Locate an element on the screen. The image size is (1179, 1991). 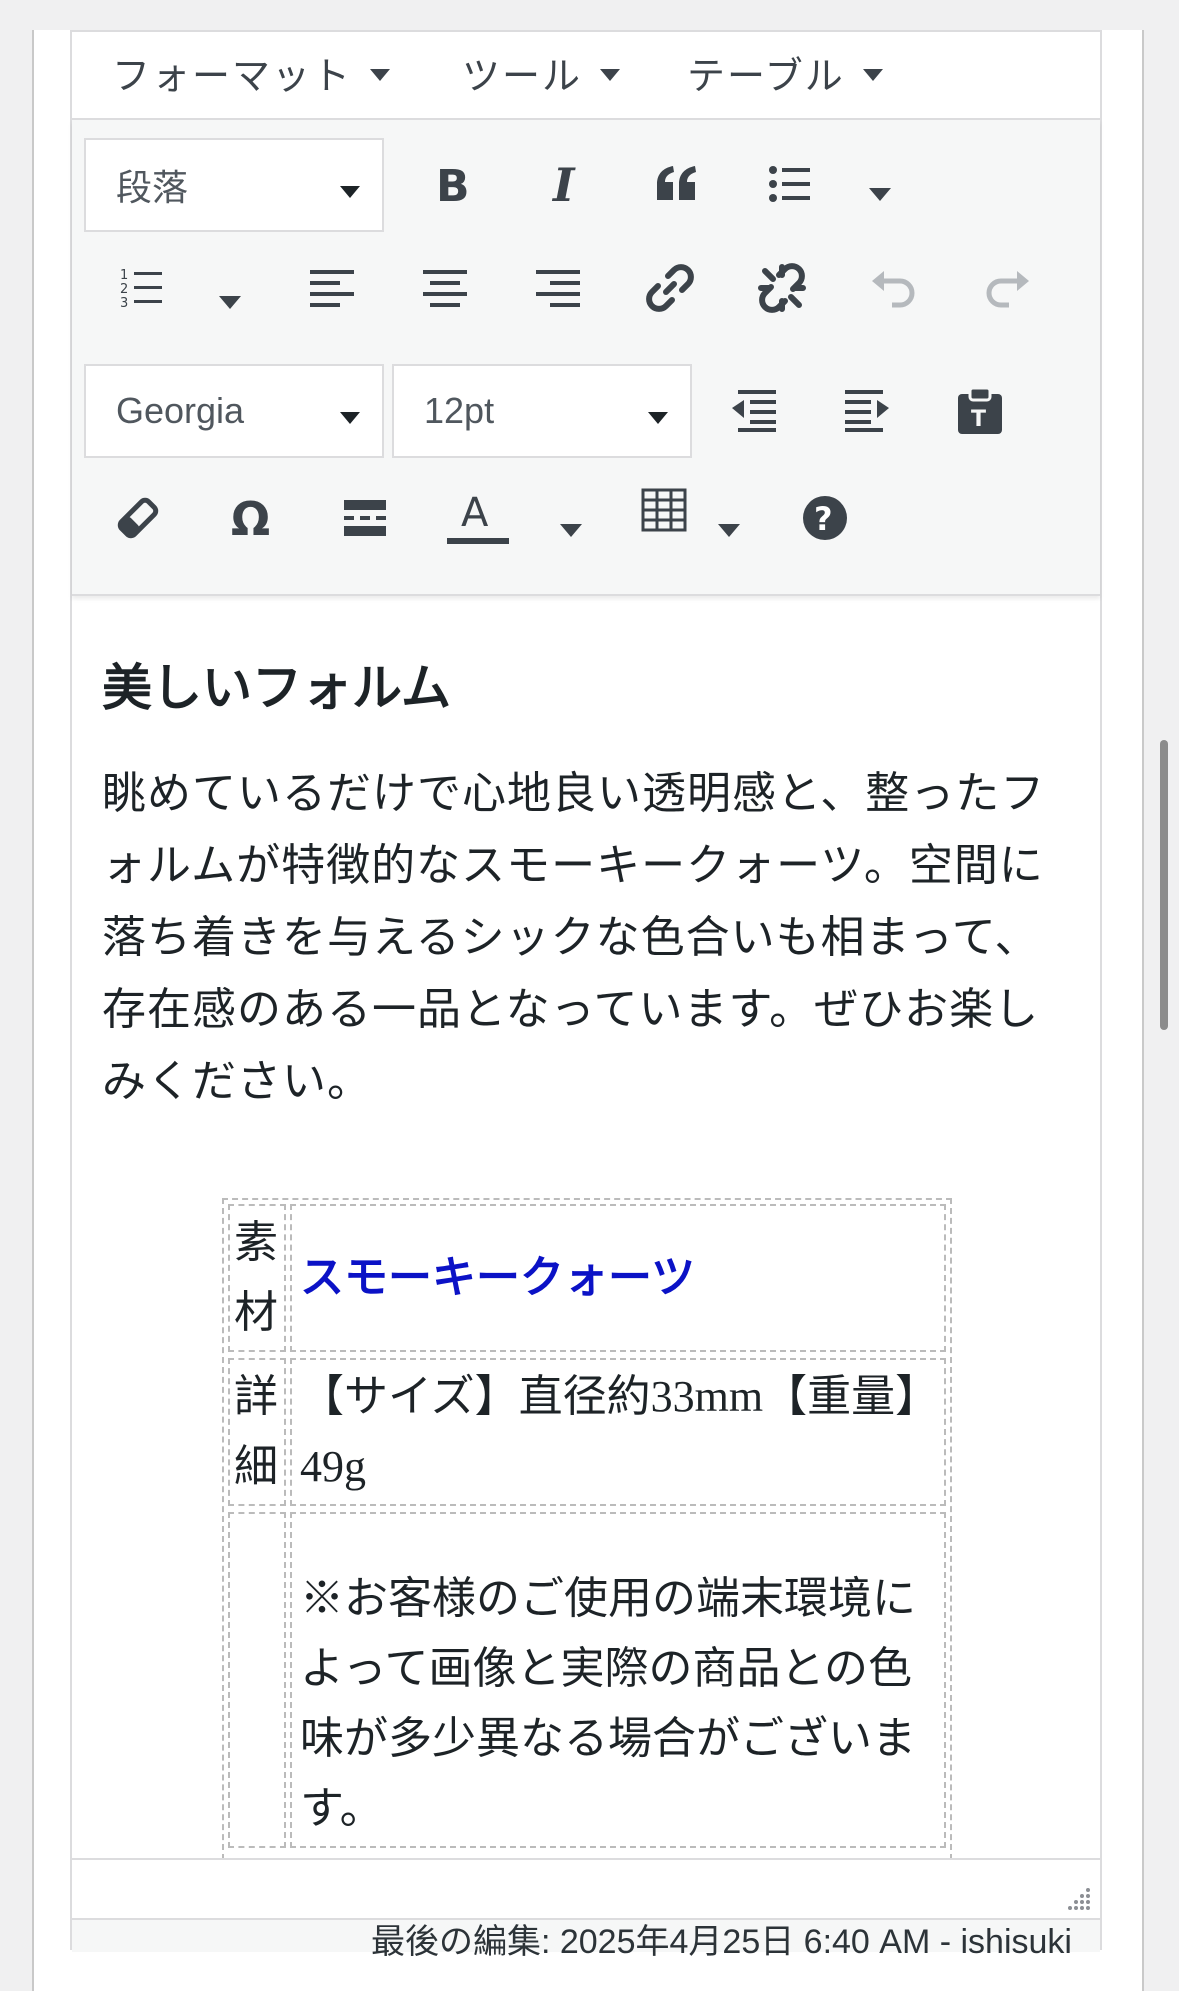
text-color-icon: A is located at coordinates (478, 517).